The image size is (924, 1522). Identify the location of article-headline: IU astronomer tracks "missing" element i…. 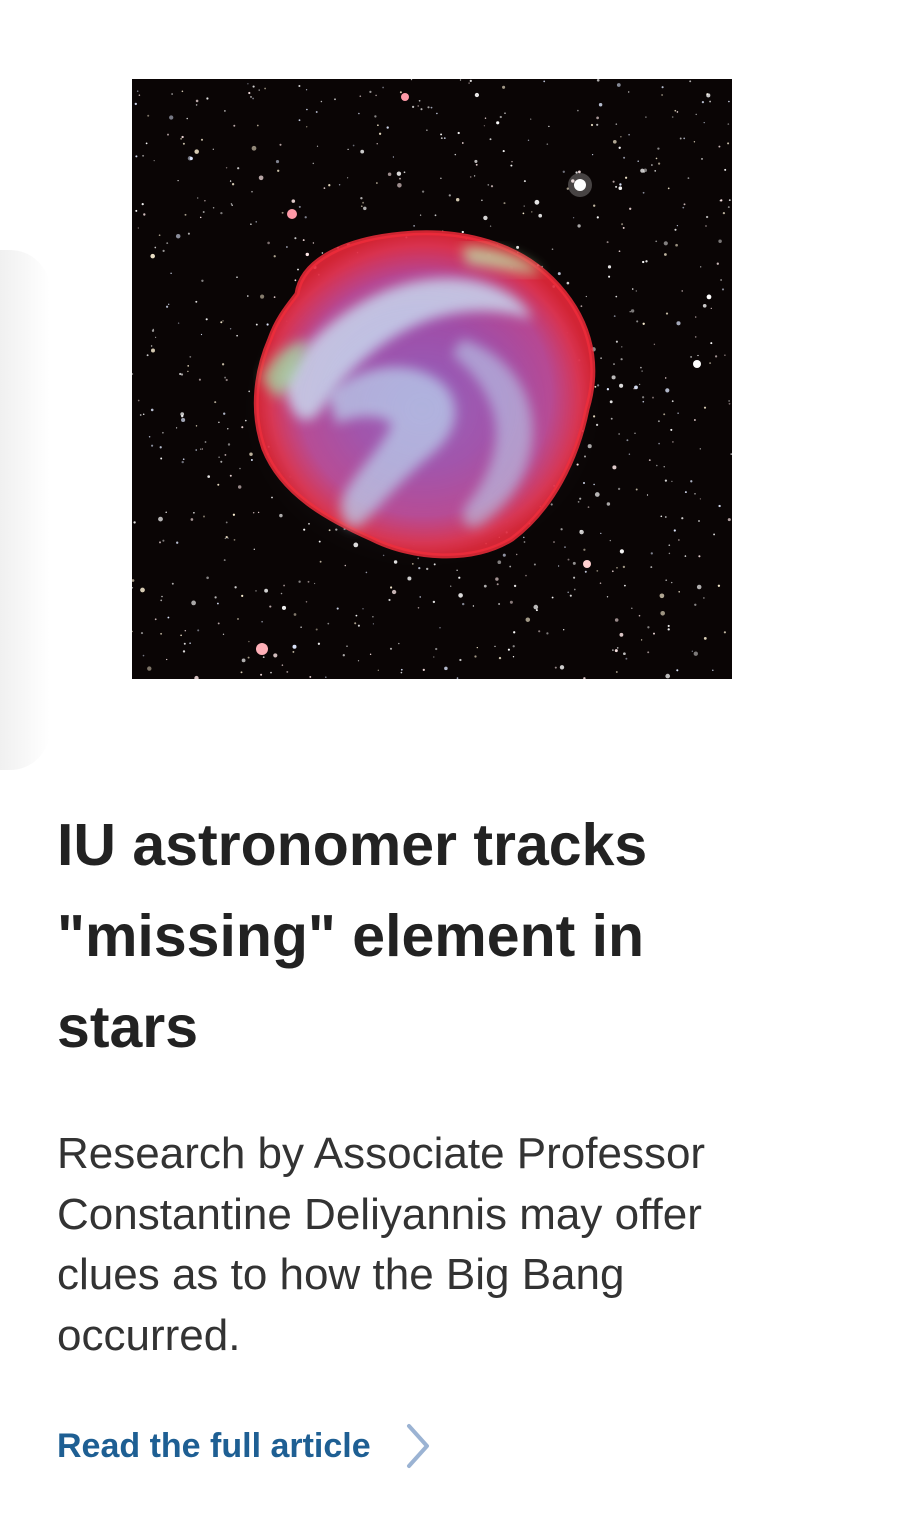
(417, 936).